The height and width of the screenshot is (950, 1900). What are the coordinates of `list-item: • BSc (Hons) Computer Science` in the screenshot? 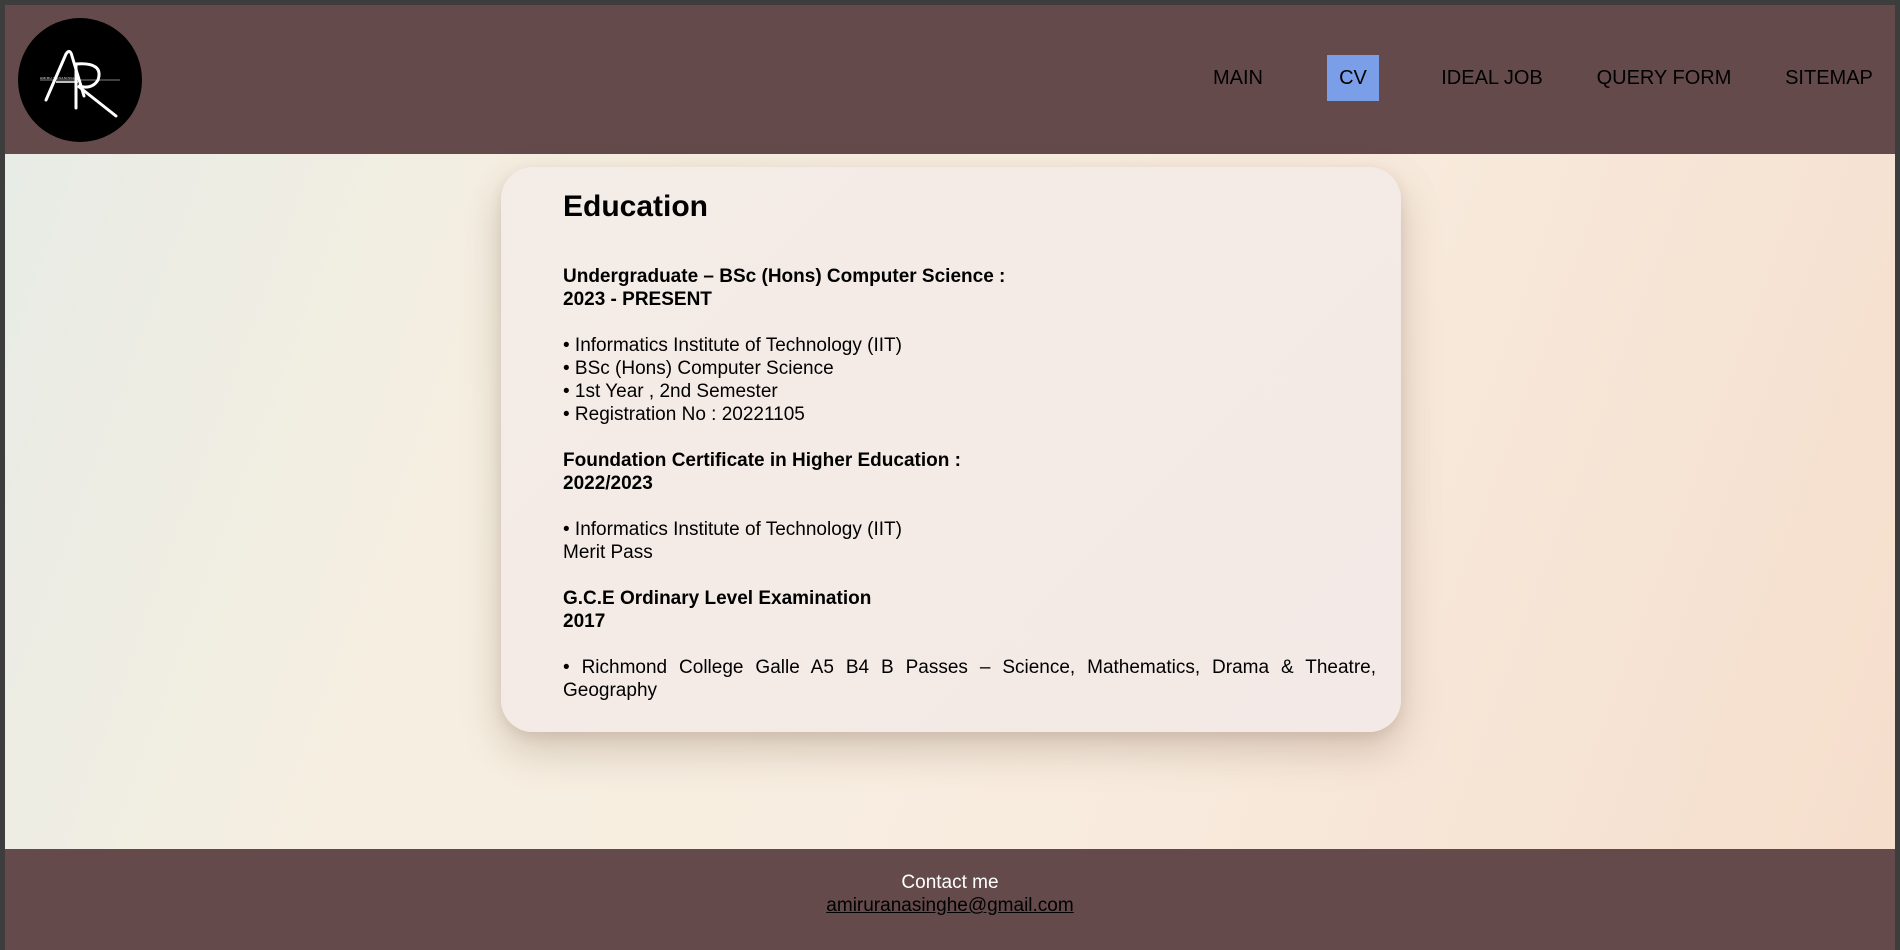 It's located at (698, 368).